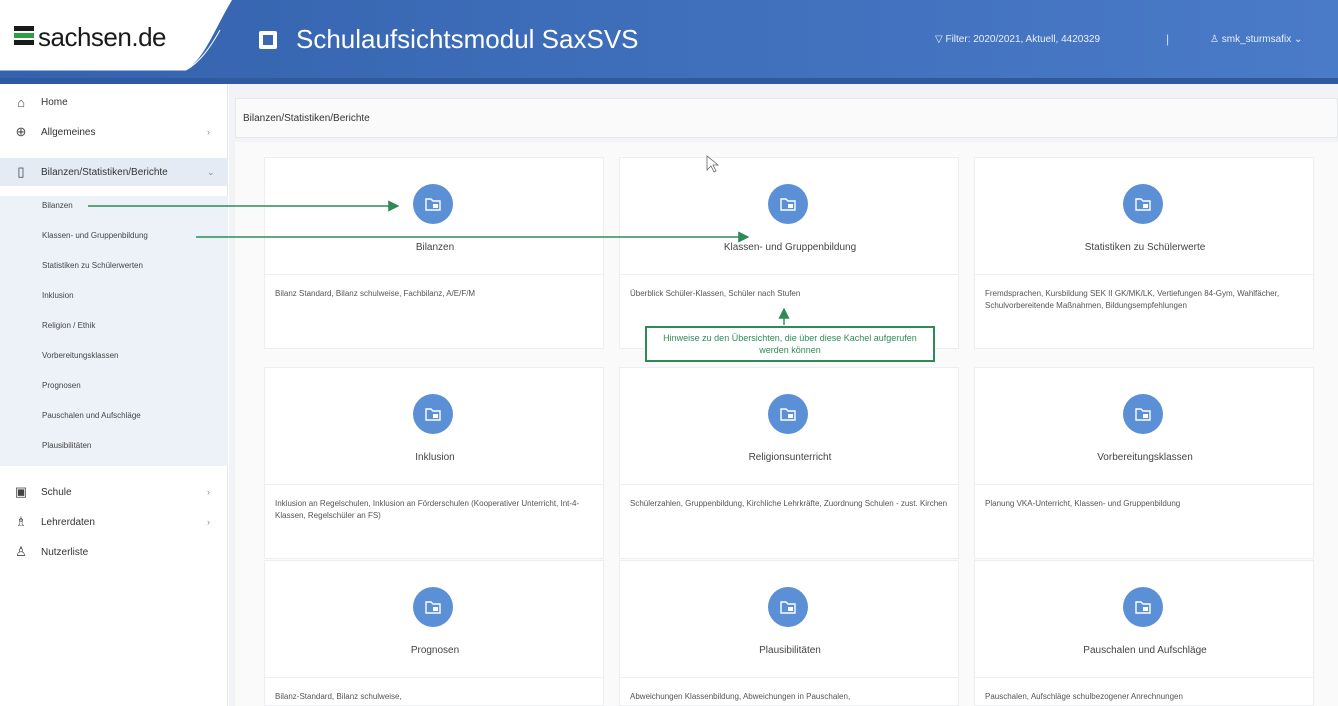 The image size is (1338, 706). Describe the element at coordinates (713, 164) in the screenshot. I see `mouse-cursor-icon` at that location.